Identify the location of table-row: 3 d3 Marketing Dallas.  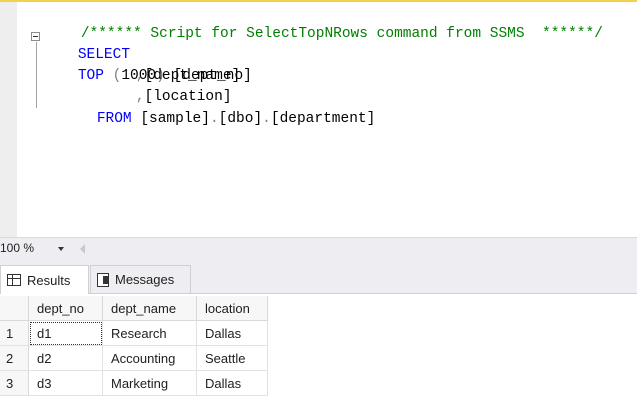
(134, 383).